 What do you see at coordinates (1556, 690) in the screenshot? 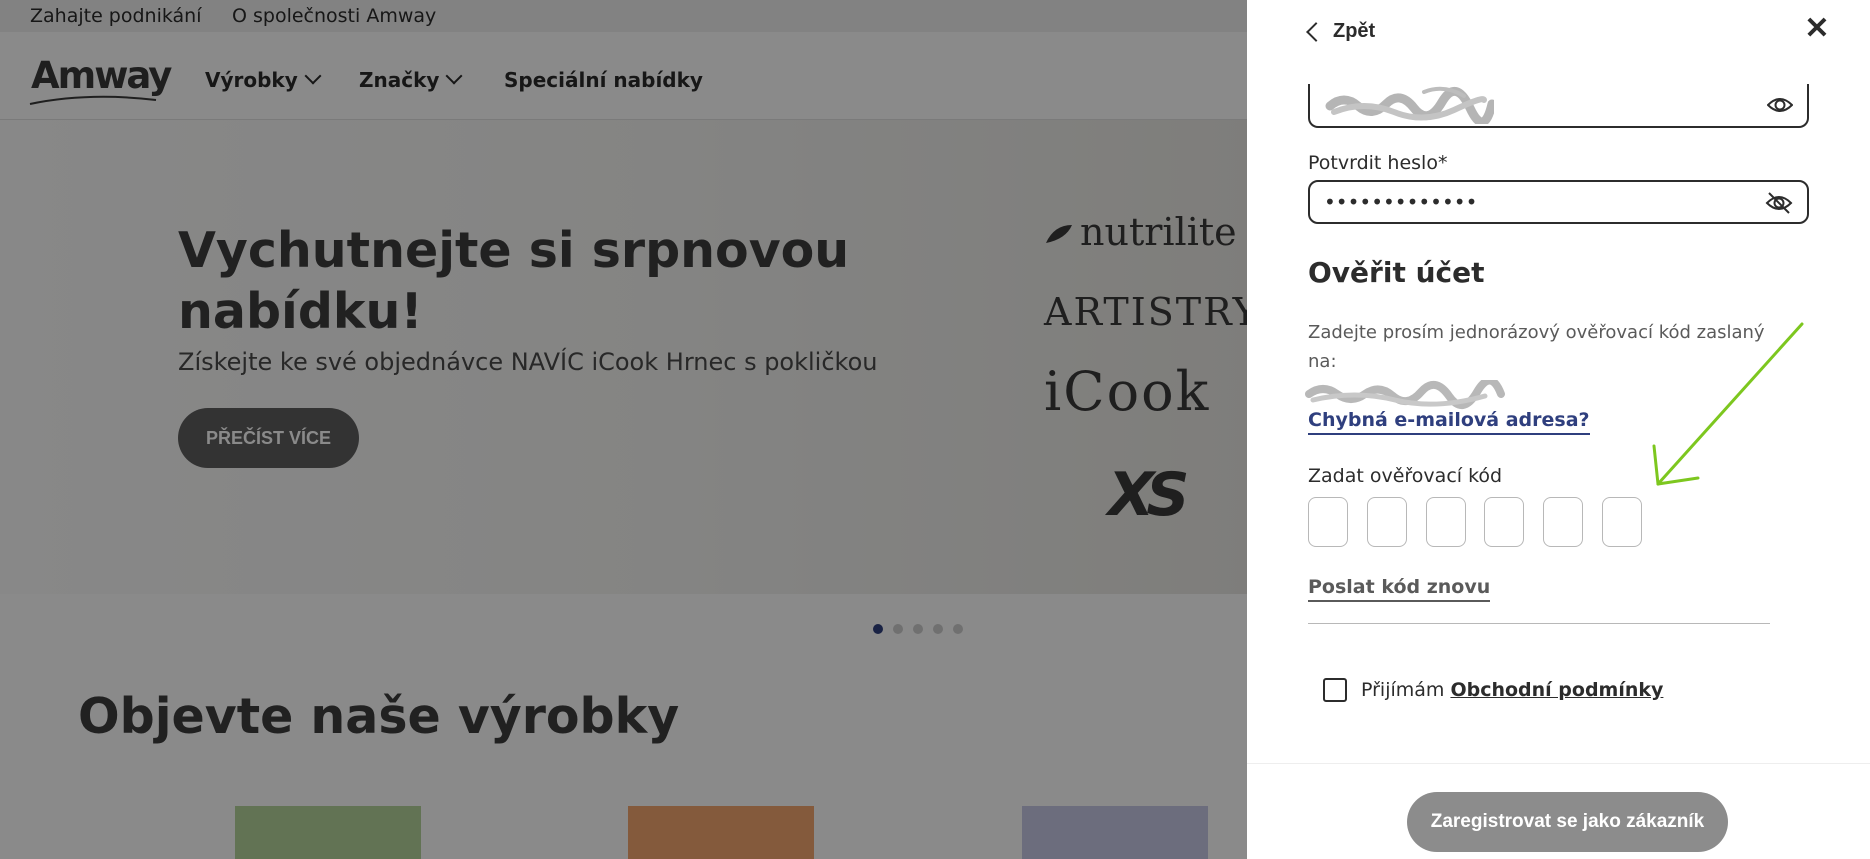
I see `terms-link: Obchodní podmínky` at bounding box center [1556, 690].